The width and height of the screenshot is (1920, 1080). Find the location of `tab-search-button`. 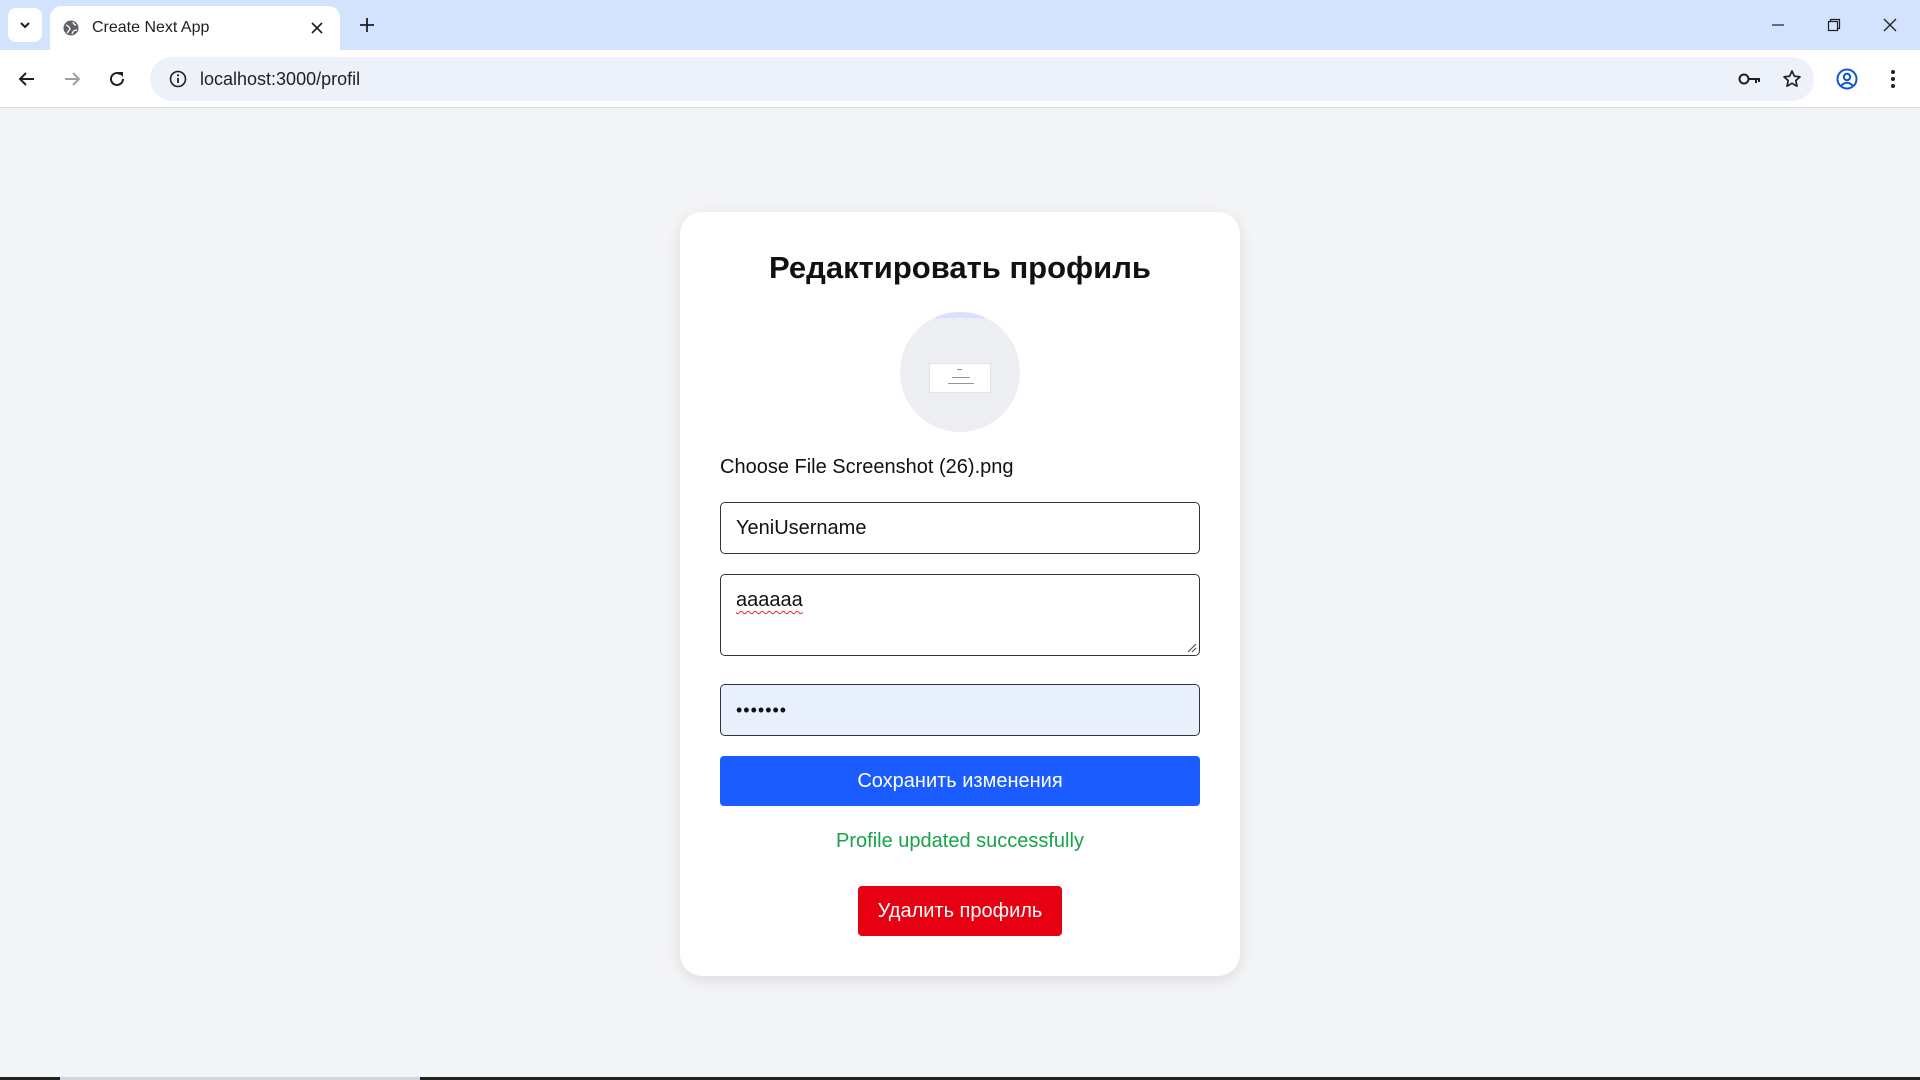

tab-search-button is located at coordinates (25, 25).